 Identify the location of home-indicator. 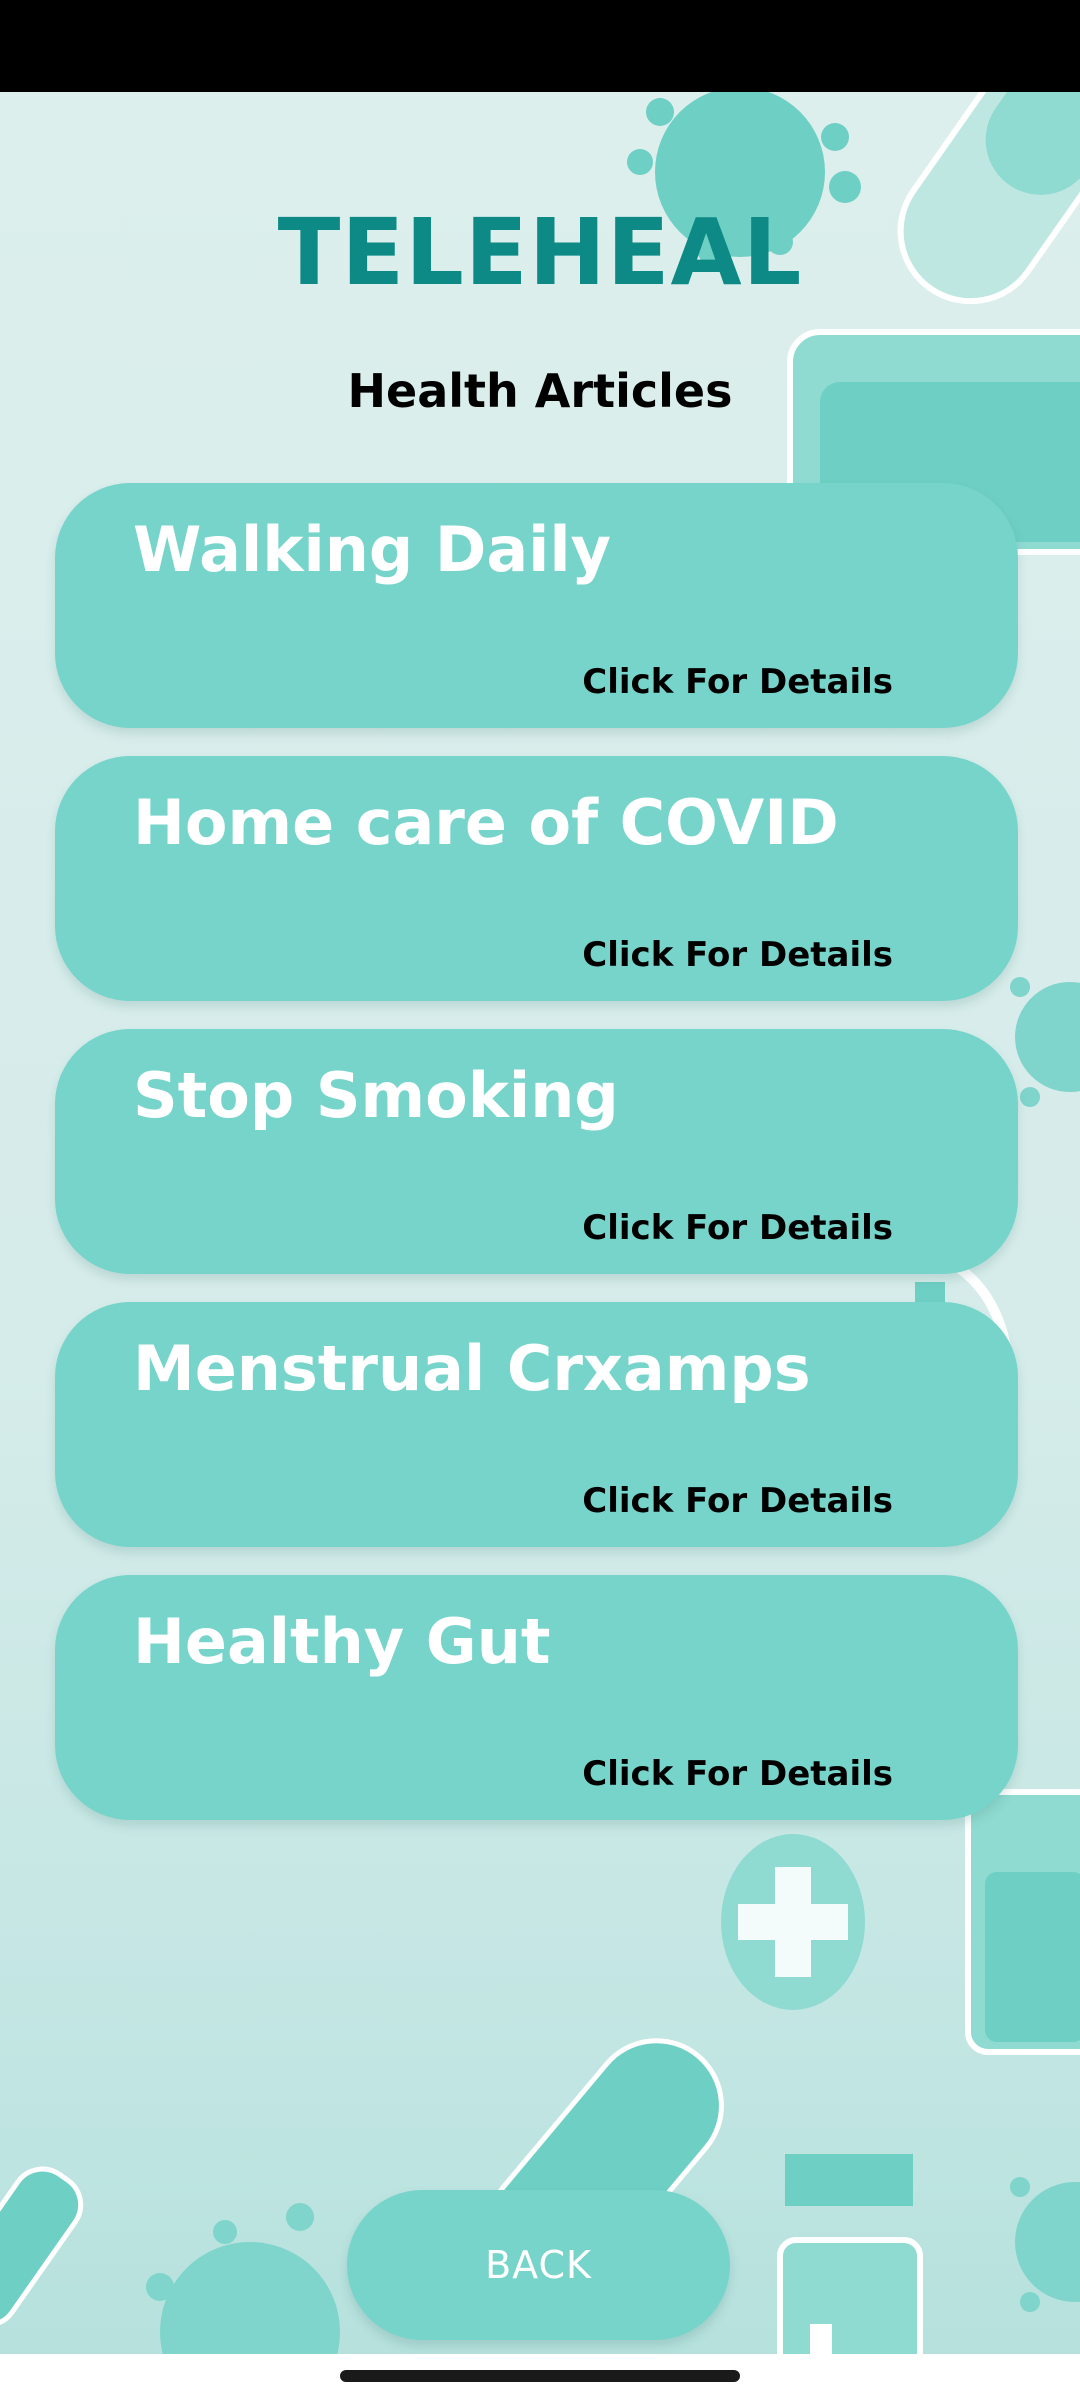
(540, 2376).